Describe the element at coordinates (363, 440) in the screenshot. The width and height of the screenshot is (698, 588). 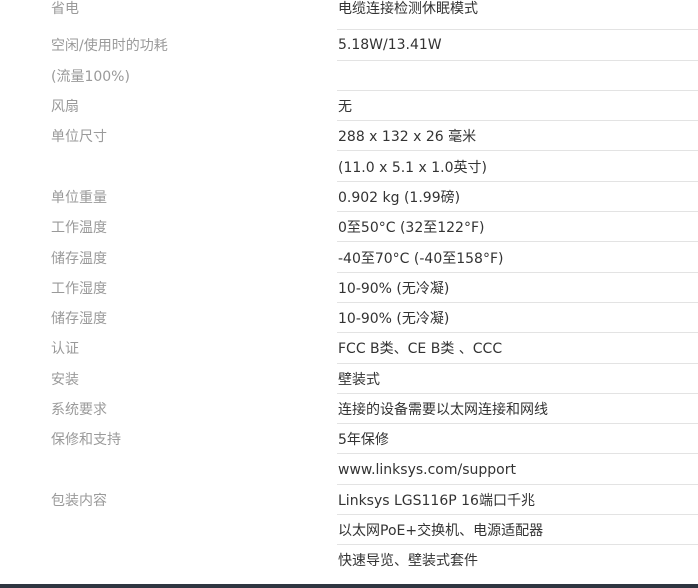
I see `spec-value: 5年保修` at that location.